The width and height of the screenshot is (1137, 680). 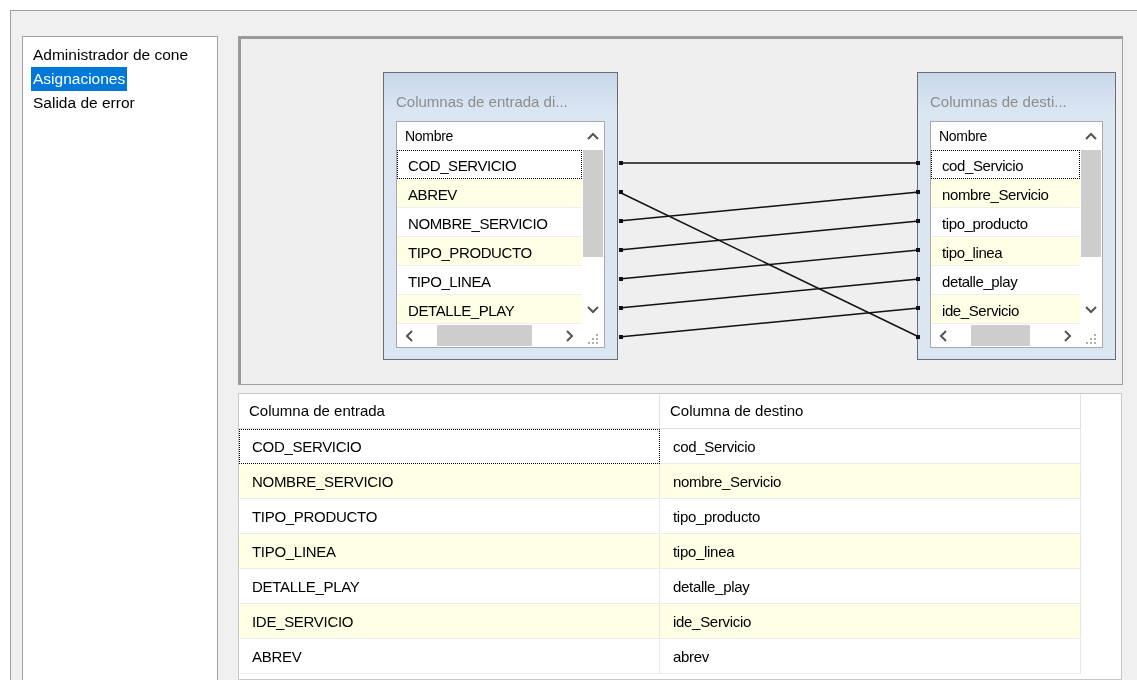 I want to click on table-cell: detalle_play, so click(x=870, y=586).